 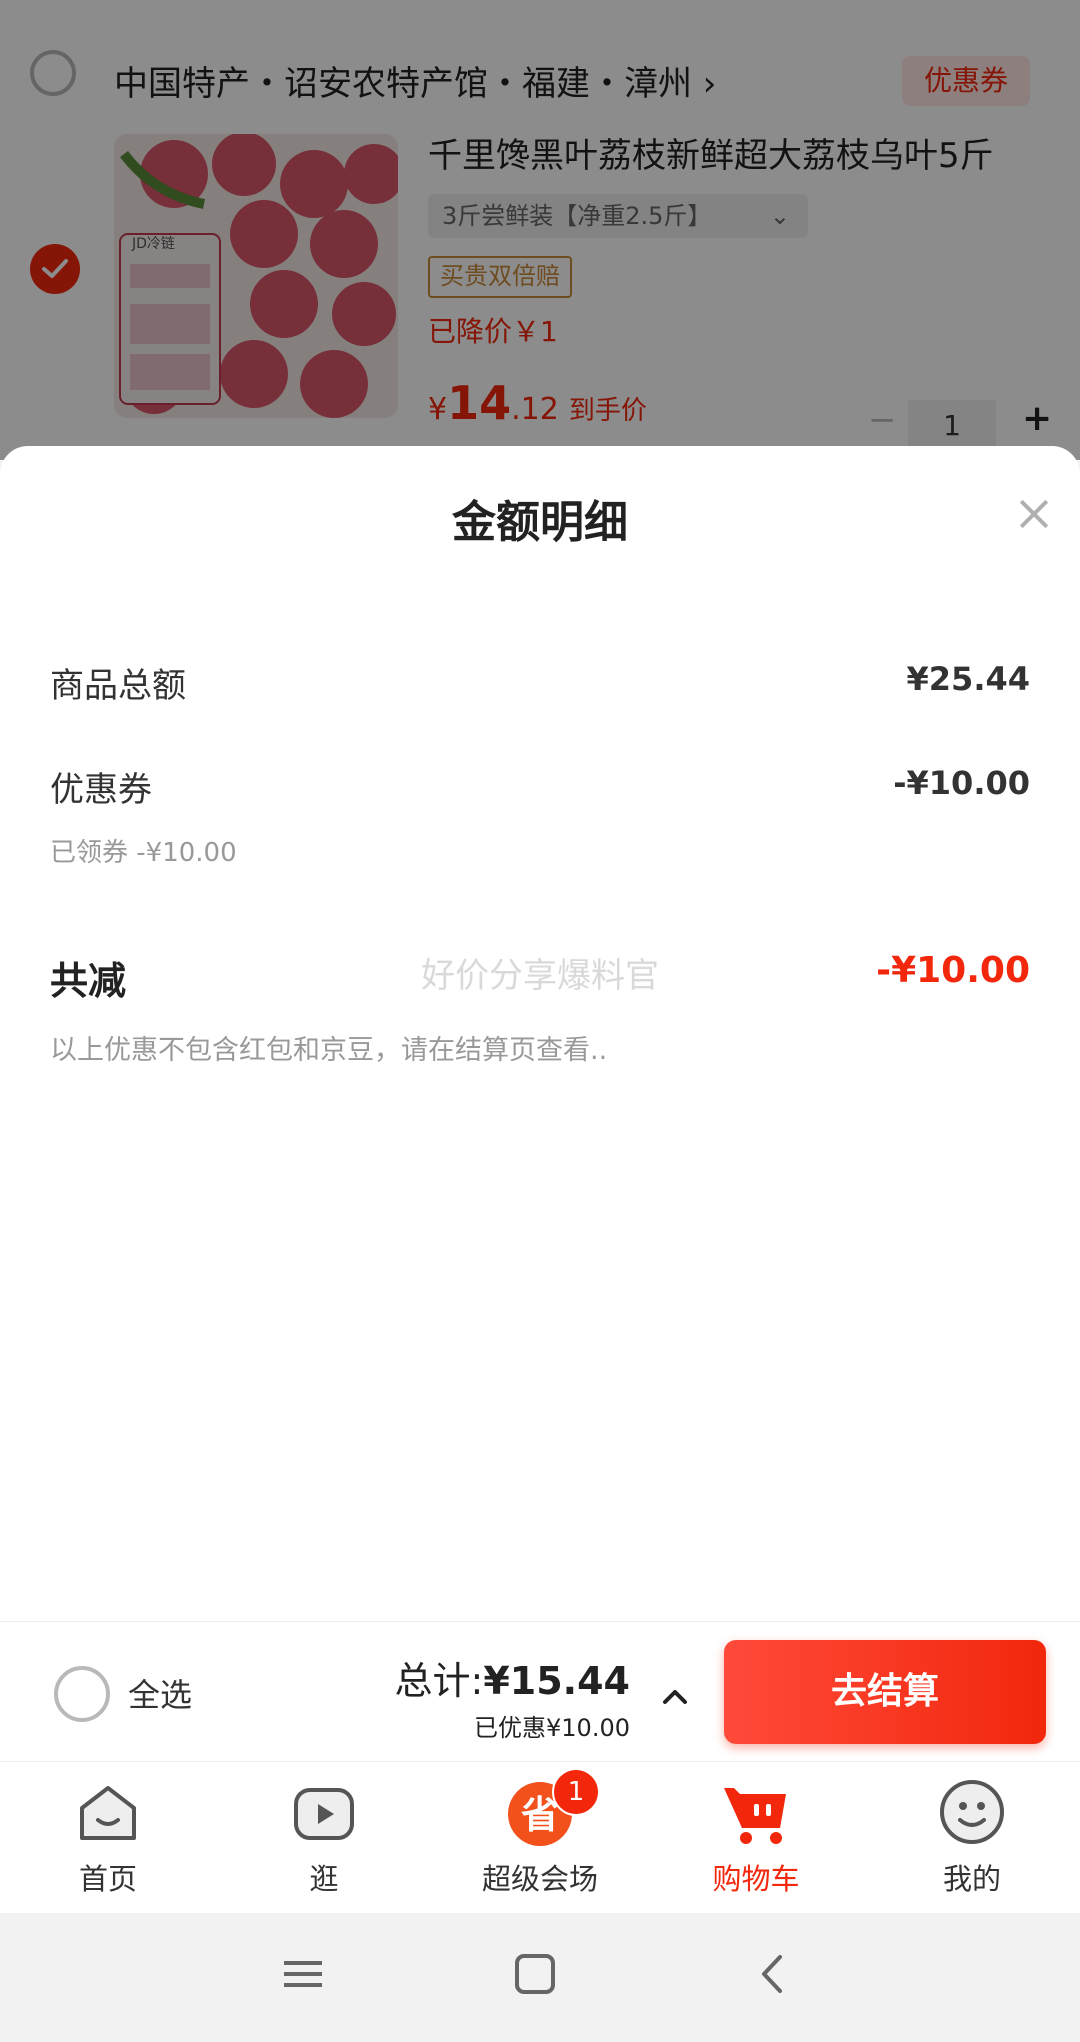 I want to click on discount-note: 以上优惠不包含红包和京豆，请在结算页查看.., so click(x=329, y=1050).